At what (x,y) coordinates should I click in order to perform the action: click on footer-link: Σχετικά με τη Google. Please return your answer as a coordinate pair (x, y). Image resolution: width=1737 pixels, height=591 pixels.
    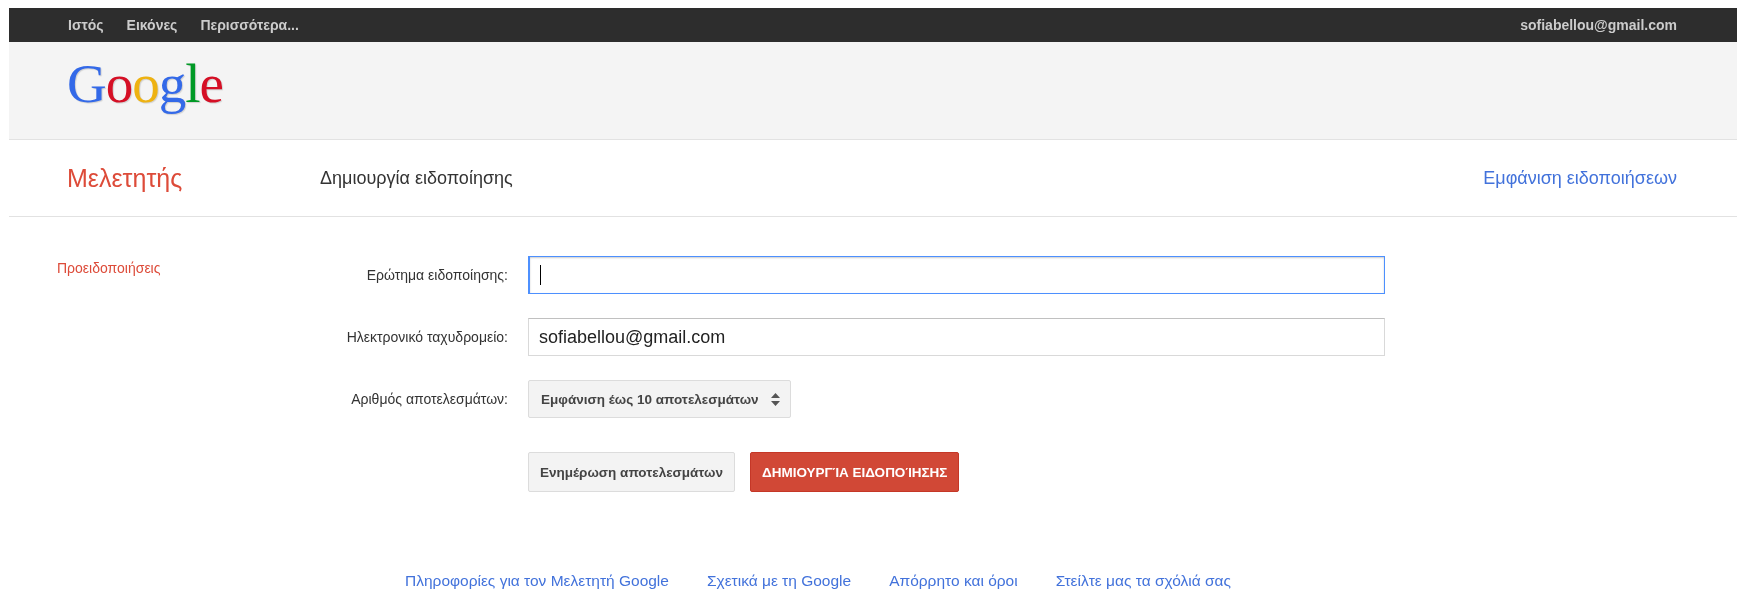
    Looking at the image, I should click on (779, 581).